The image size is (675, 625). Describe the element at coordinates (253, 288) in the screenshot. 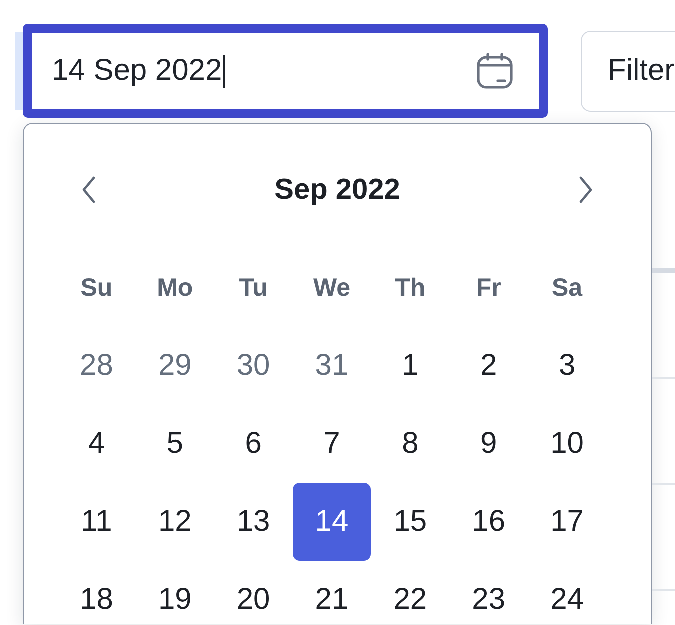

I see `weekday-label: Tu` at that location.